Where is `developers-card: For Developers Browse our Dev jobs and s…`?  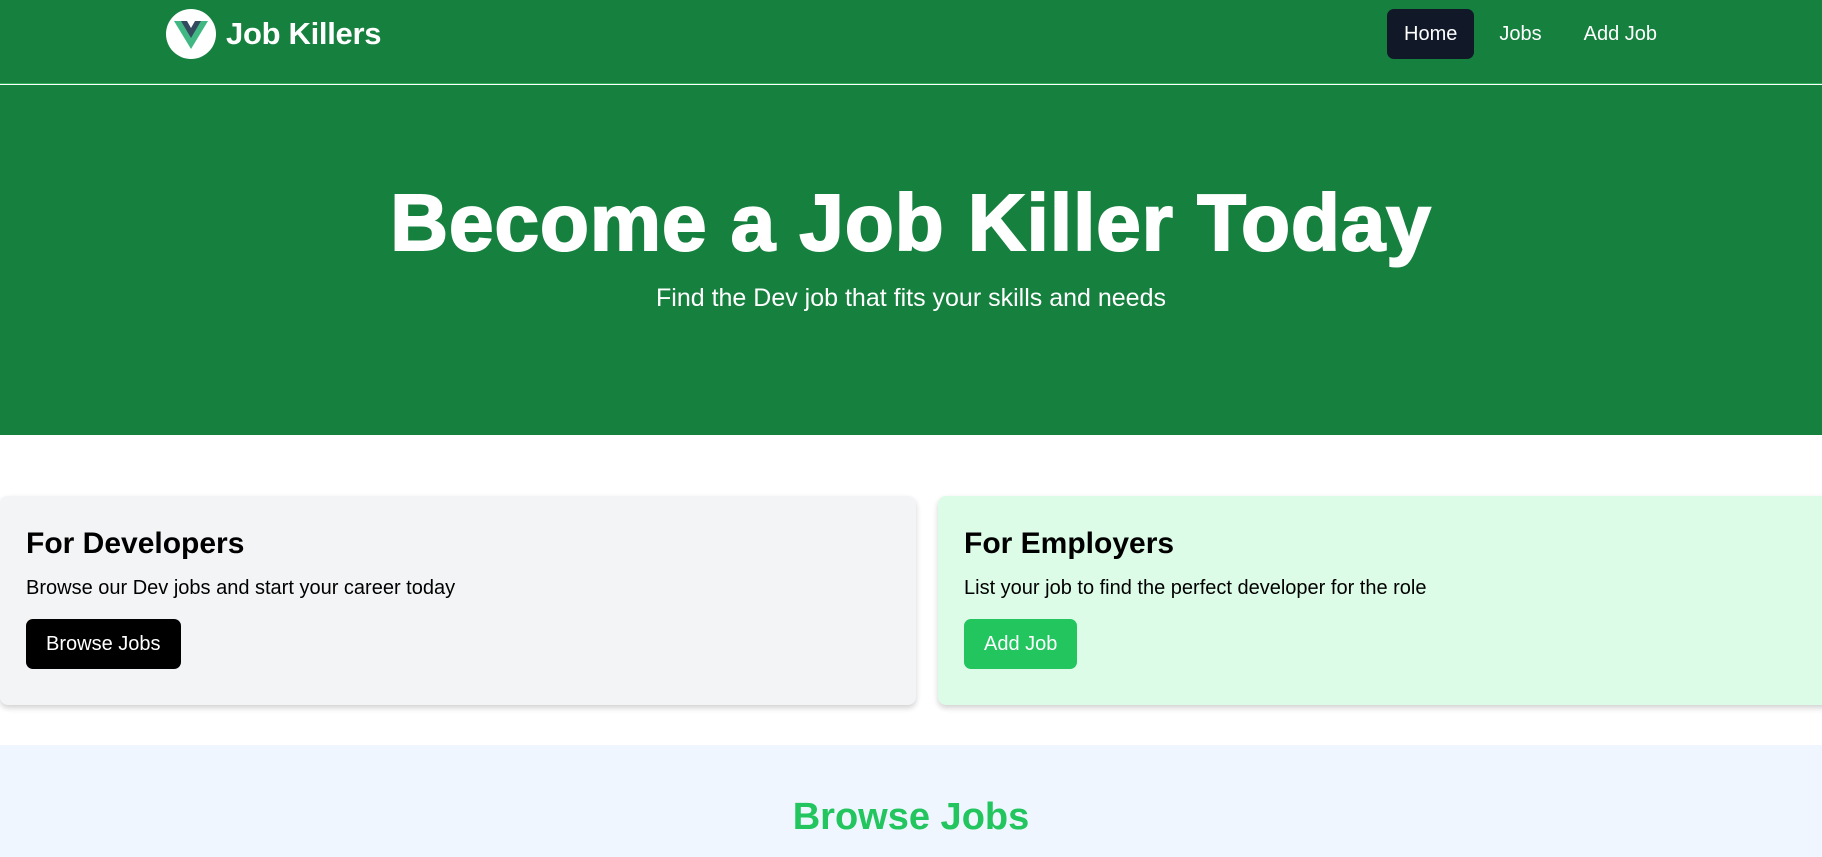 developers-card: For Developers Browse our Dev jobs and s… is located at coordinates (458, 600).